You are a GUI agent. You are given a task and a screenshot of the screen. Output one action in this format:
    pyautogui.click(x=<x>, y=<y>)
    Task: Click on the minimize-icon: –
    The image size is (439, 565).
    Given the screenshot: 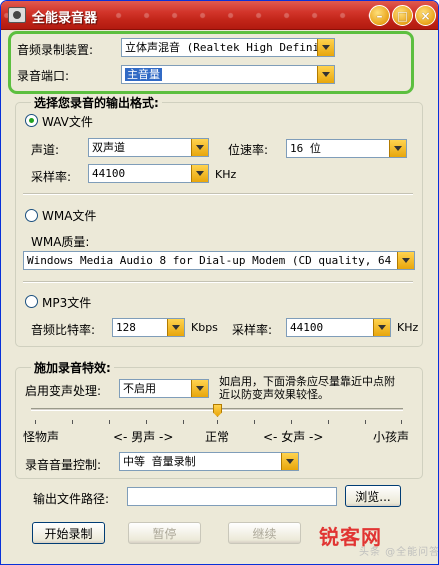 What is the action you would take?
    pyautogui.click(x=379, y=15)
    